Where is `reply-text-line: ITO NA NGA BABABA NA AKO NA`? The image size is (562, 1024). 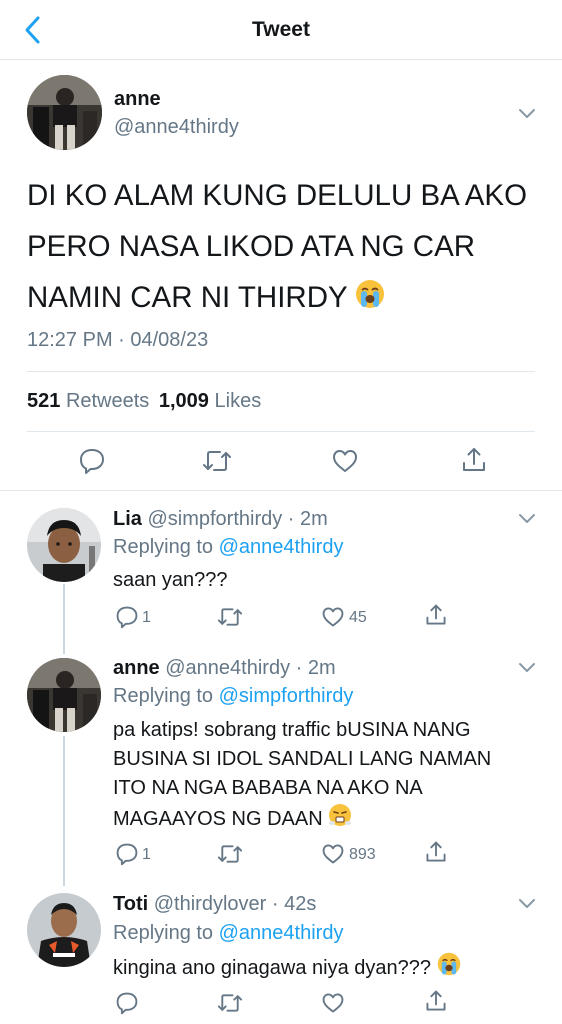 reply-text-line: ITO NA NGA BABABA NA AKO NA is located at coordinates (268, 788).